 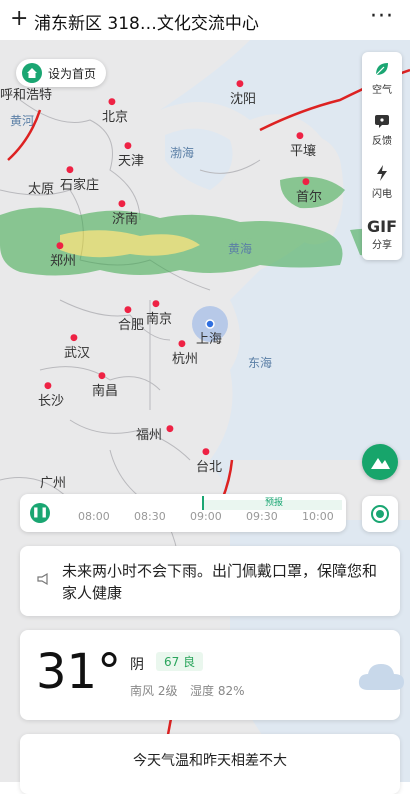 What do you see at coordinates (381, 226) in the screenshot?
I see `gif-icon: GIF` at bounding box center [381, 226].